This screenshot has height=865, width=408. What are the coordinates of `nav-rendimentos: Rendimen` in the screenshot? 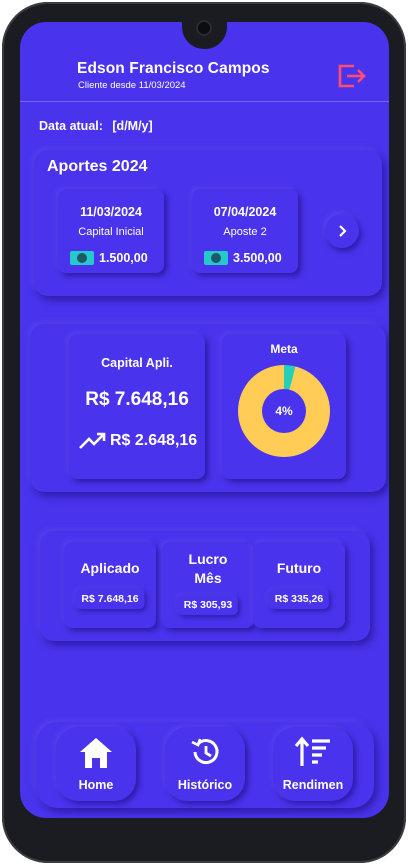 It's located at (313, 764).